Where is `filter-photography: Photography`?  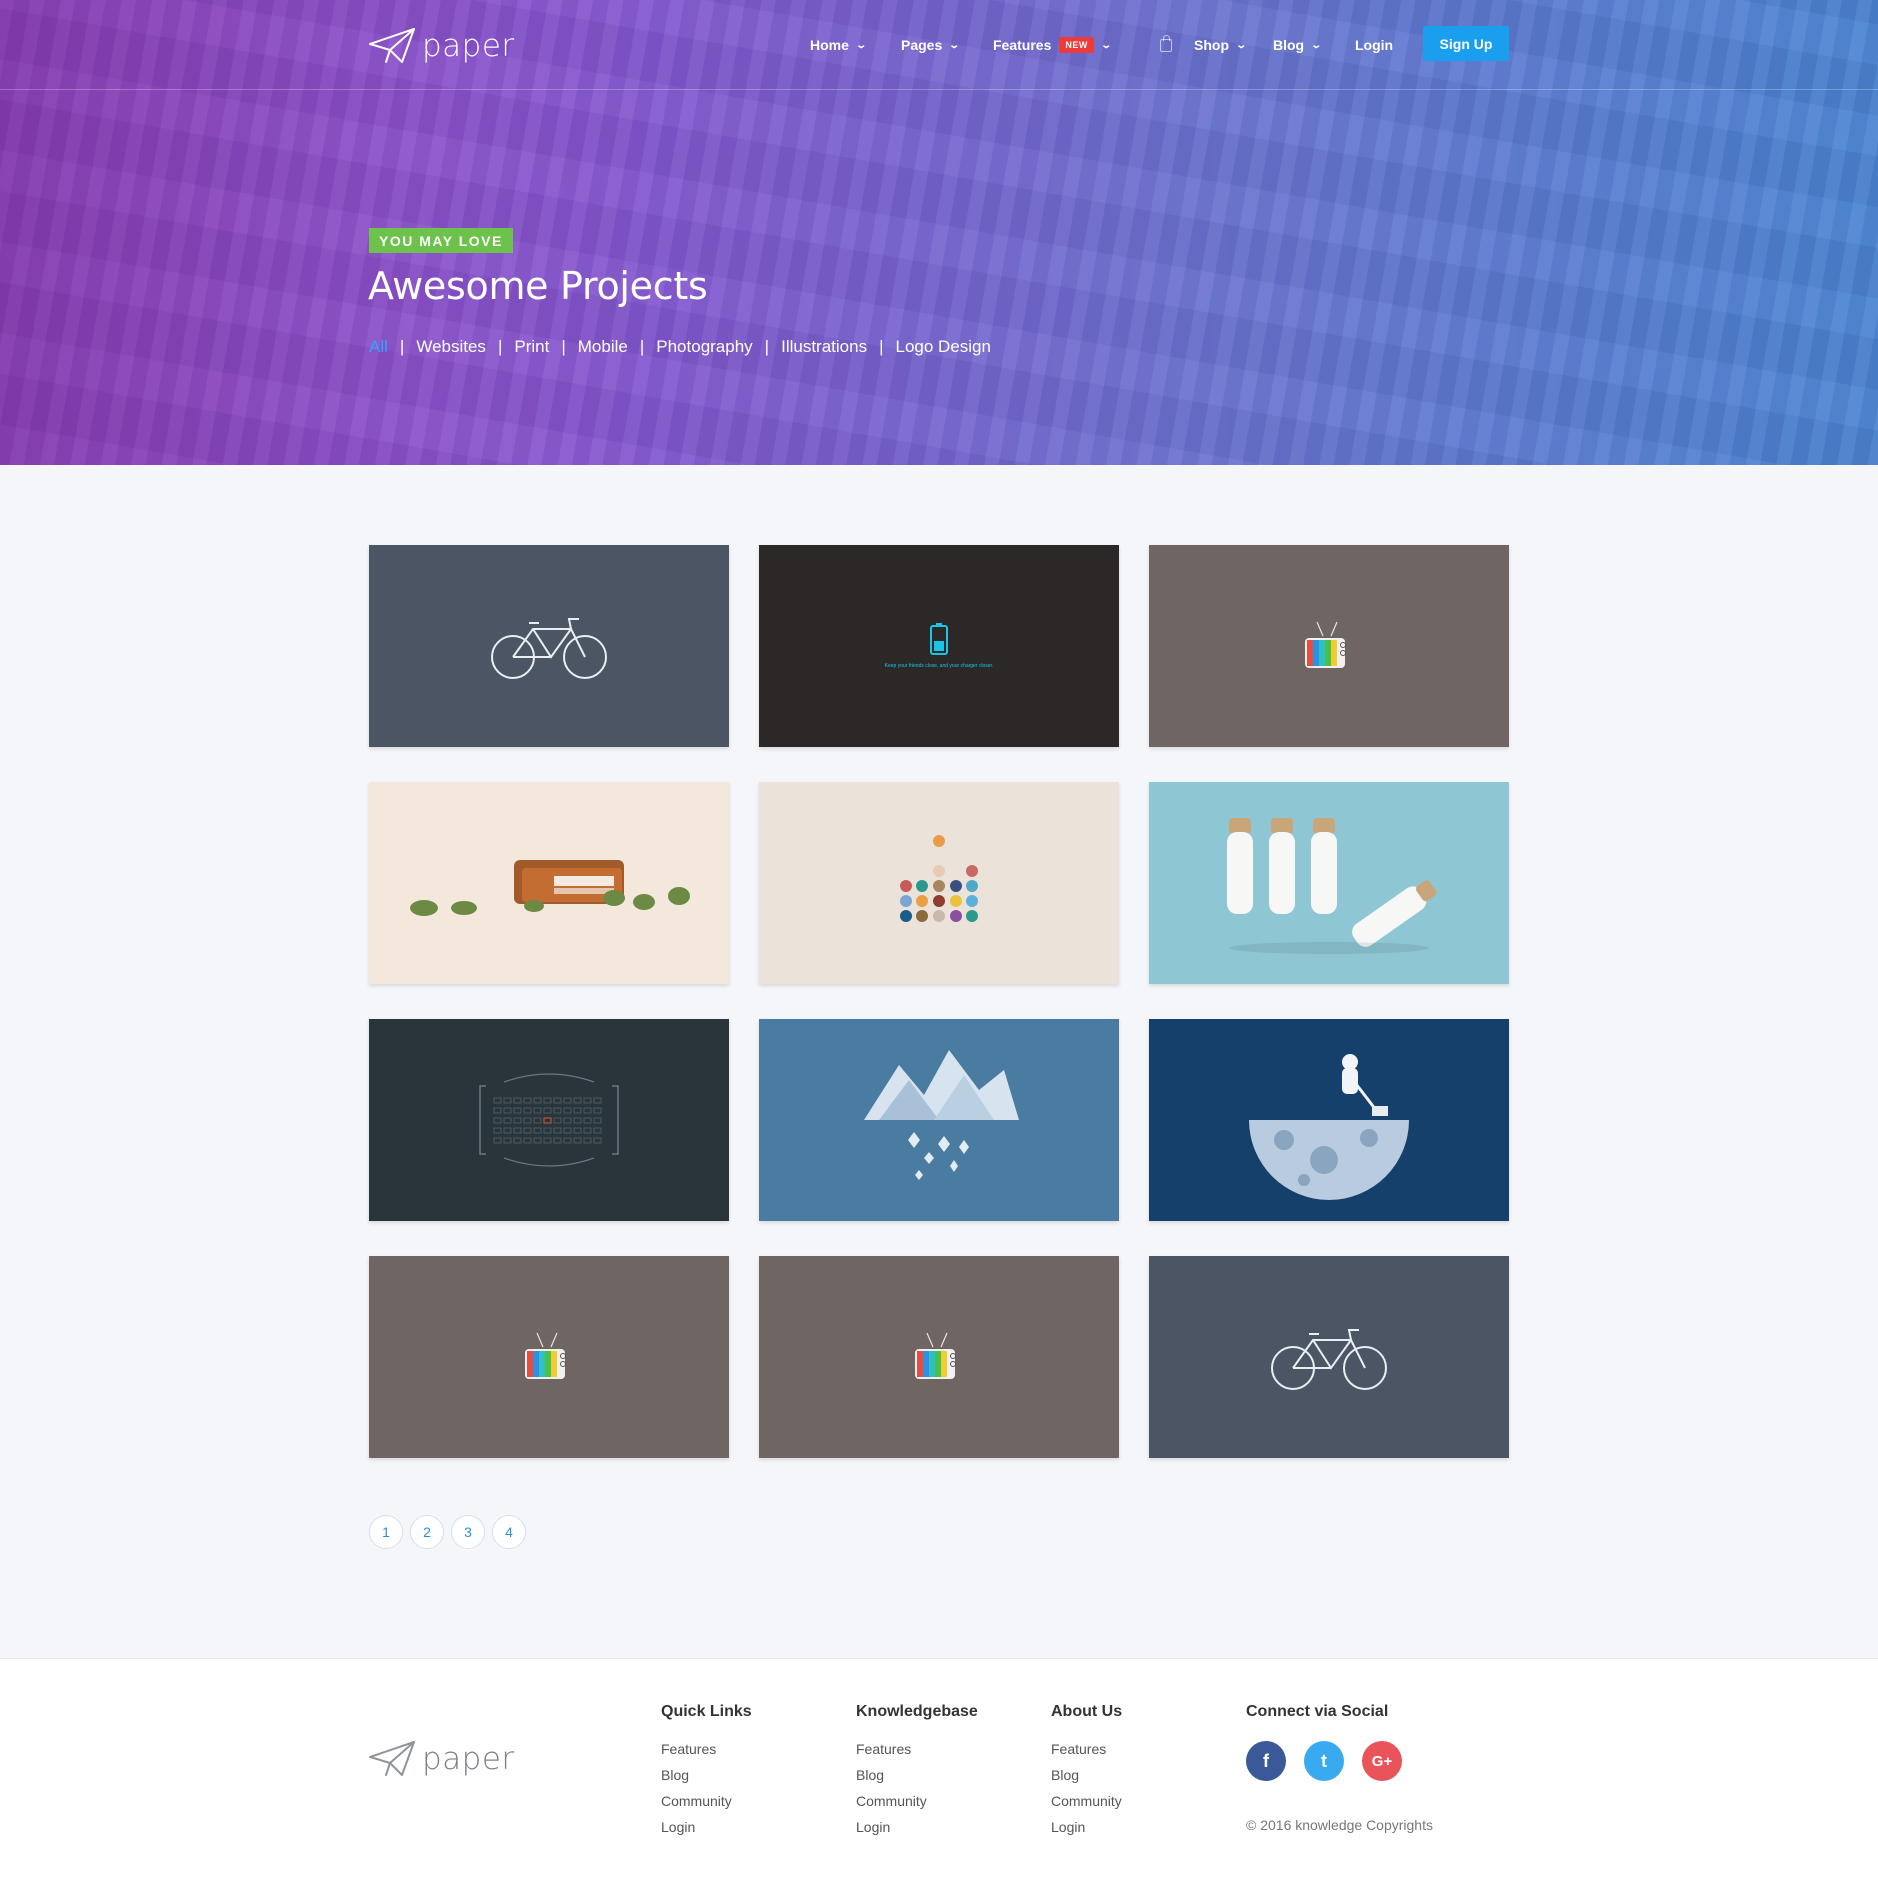
filter-photography: Photography is located at coordinates (704, 347).